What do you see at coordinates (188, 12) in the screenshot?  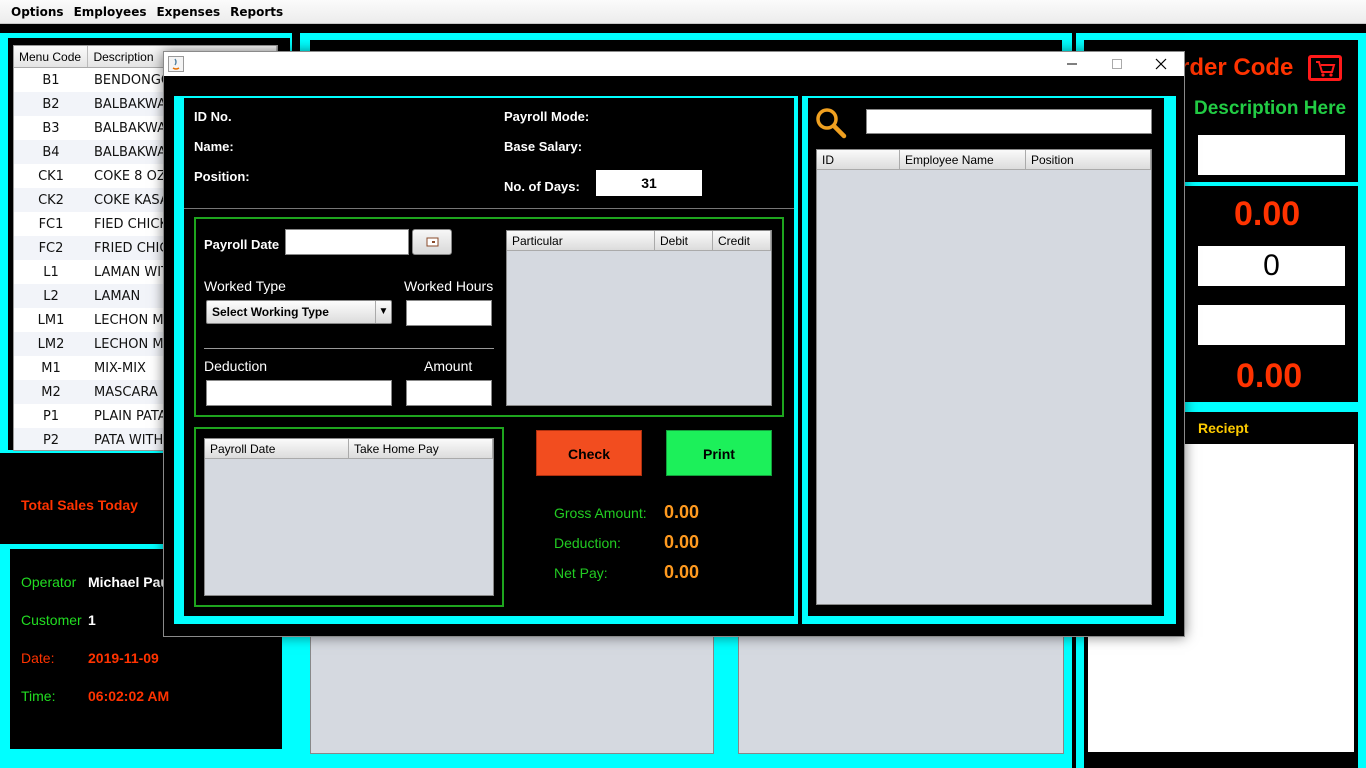 I see `menu-expenses: Expenses` at bounding box center [188, 12].